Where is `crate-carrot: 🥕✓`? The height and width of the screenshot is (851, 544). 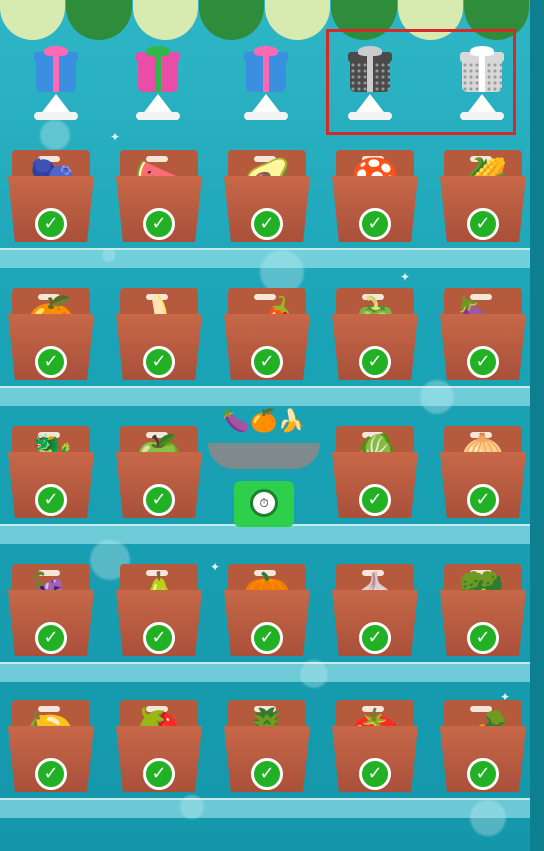 crate-carrot: 🥕✓ is located at coordinates (483, 748).